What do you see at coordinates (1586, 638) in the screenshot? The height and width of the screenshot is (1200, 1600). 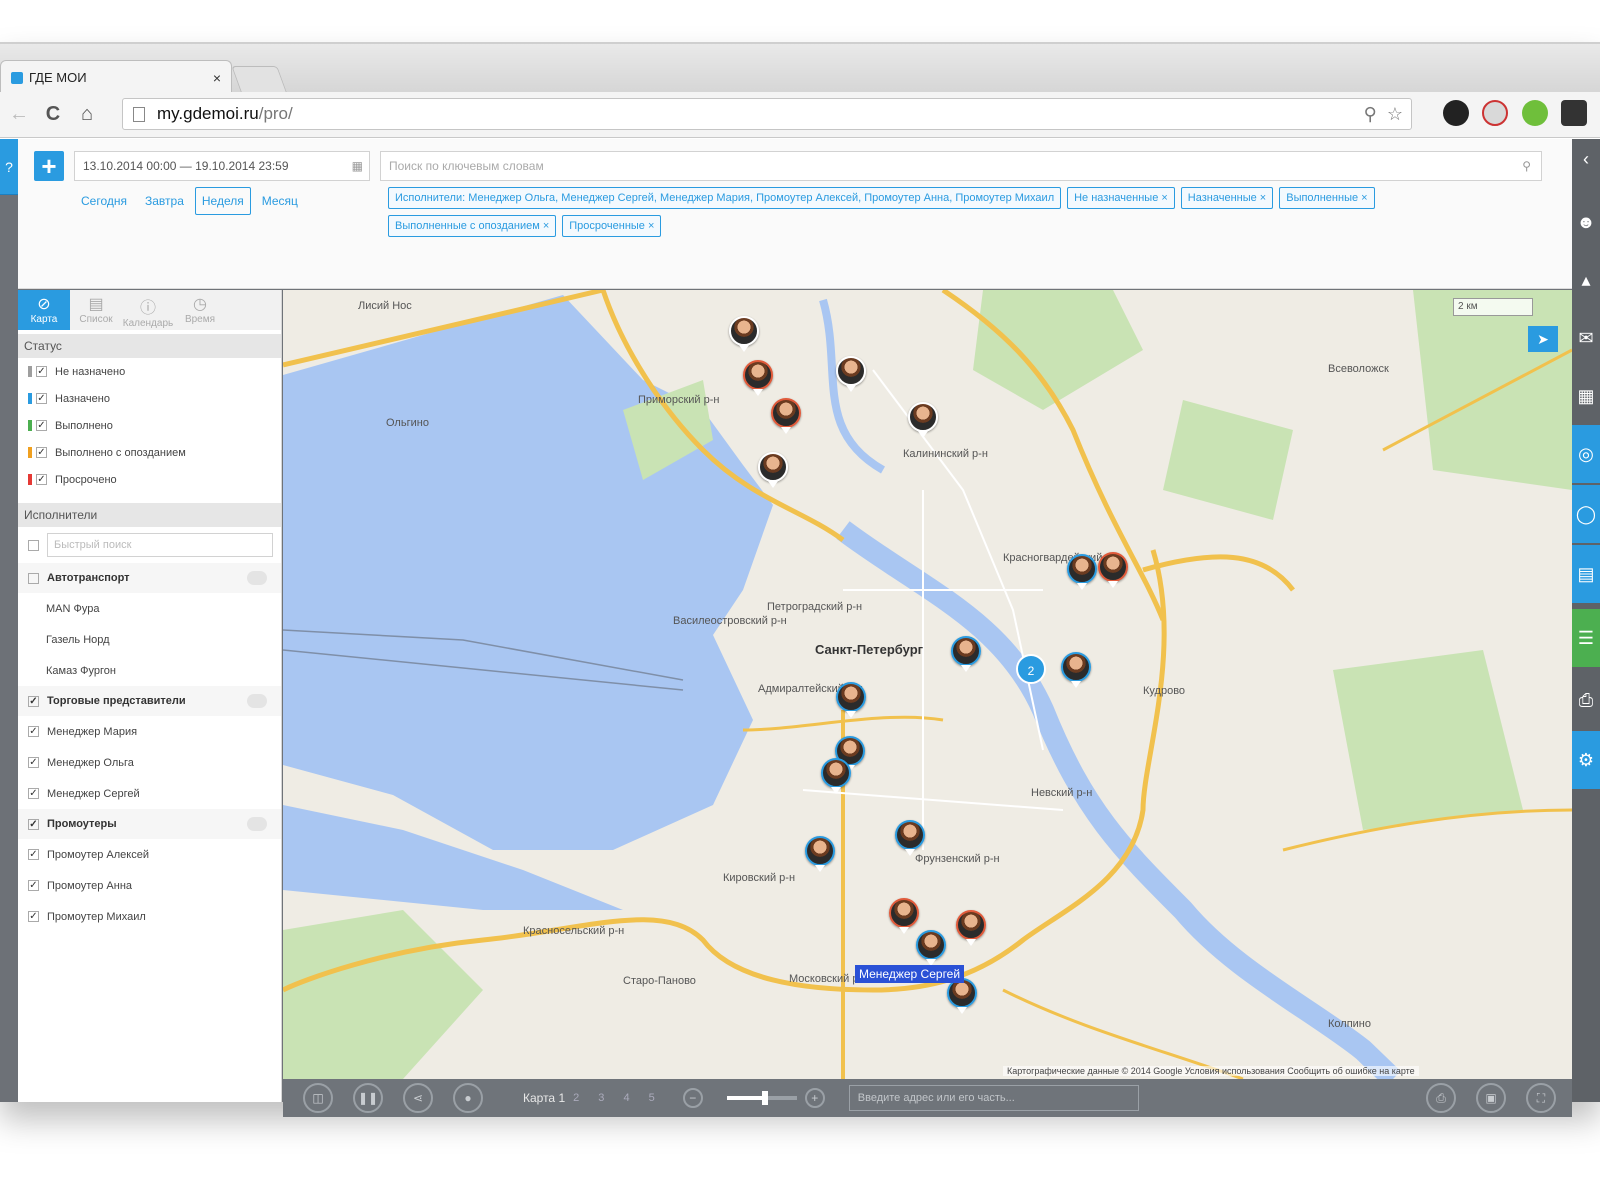 I see `tasks-icon: ☰` at bounding box center [1586, 638].